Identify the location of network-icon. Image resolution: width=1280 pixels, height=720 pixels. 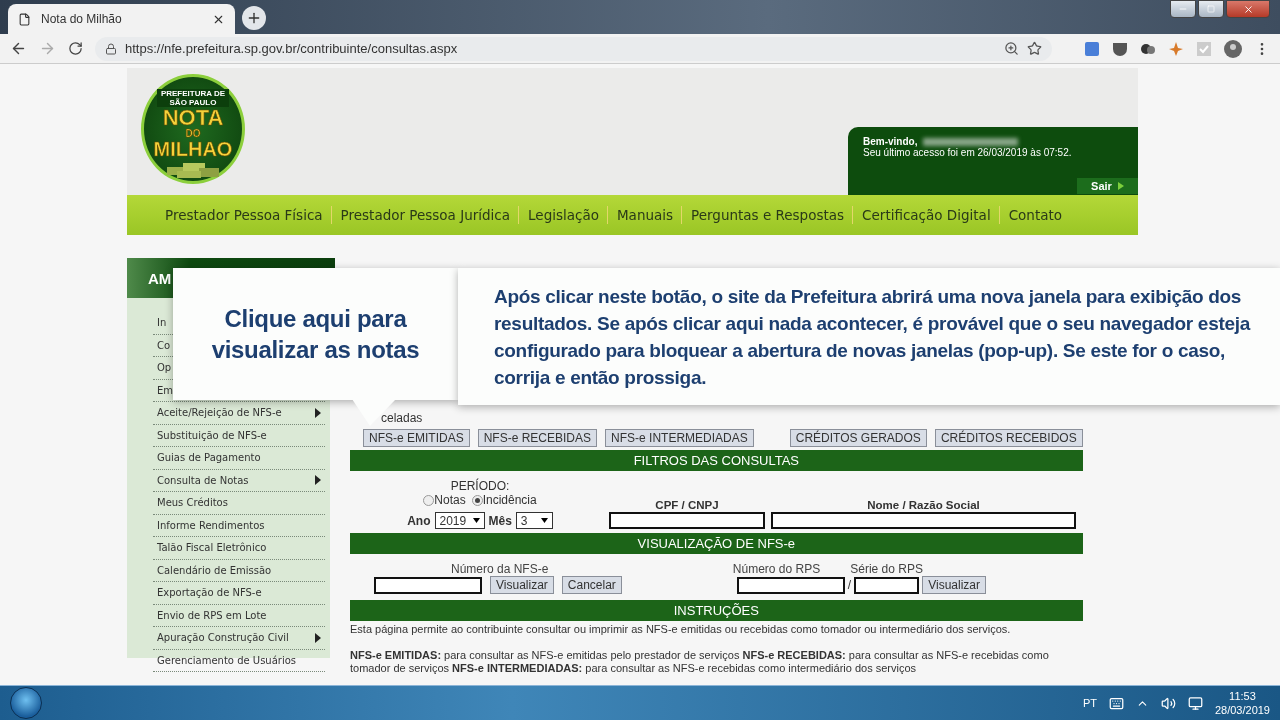
(1195, 703).